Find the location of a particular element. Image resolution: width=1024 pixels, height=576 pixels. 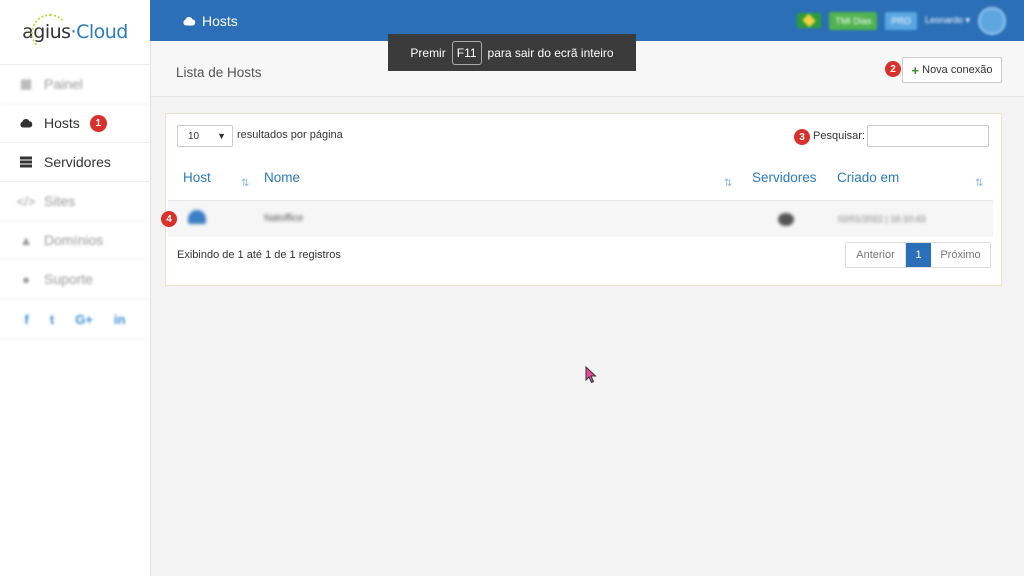

page-title: Lista de Hosts is located at coordinates (219, 72).